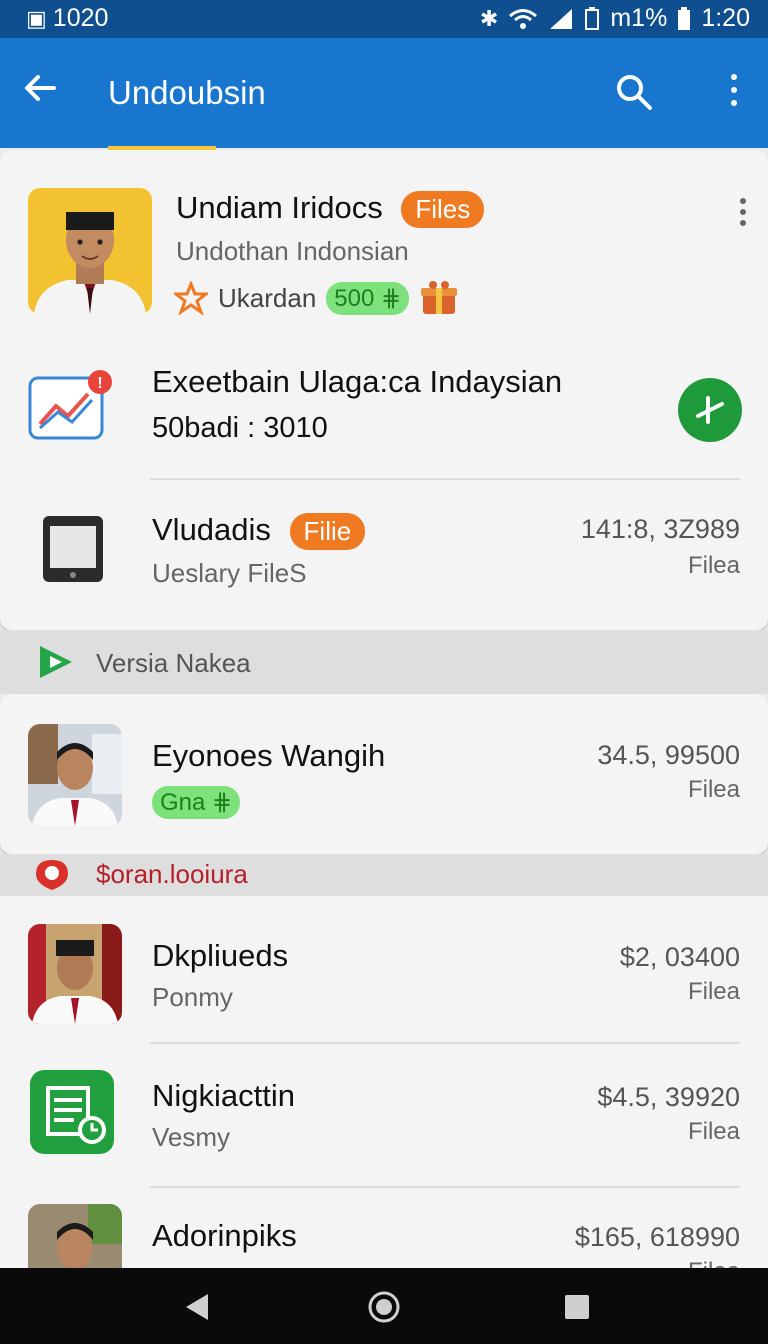 This screenshot has height=1344, width=768. Describe the element at coordinates (72, 408) in the screenshot. I see `chart-app-icon: !` at that location.